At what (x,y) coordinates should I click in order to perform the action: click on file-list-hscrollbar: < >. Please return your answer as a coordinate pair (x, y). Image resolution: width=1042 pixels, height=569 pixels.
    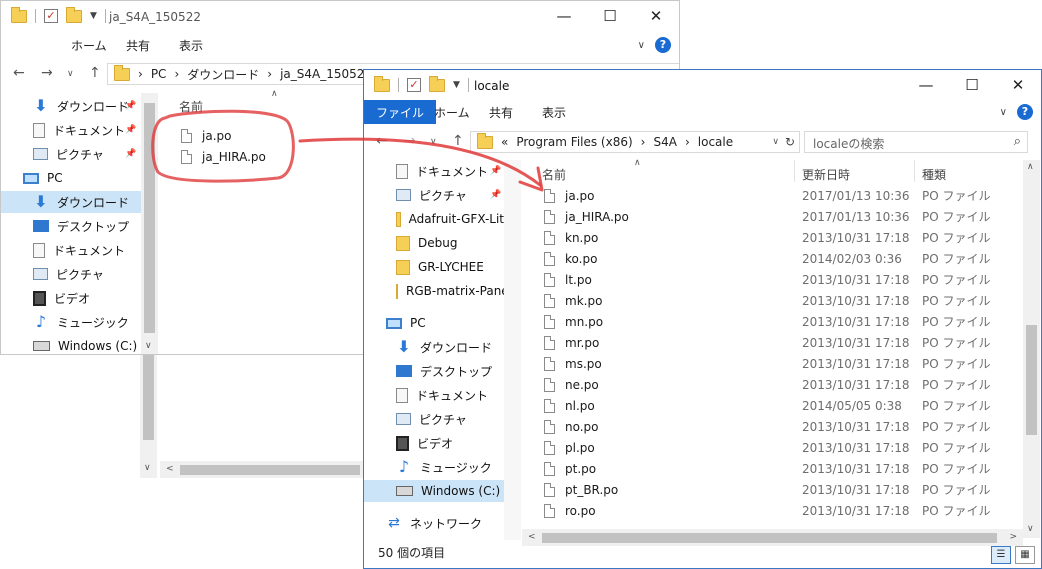
    Looking at the image, I should click on (772, 537).